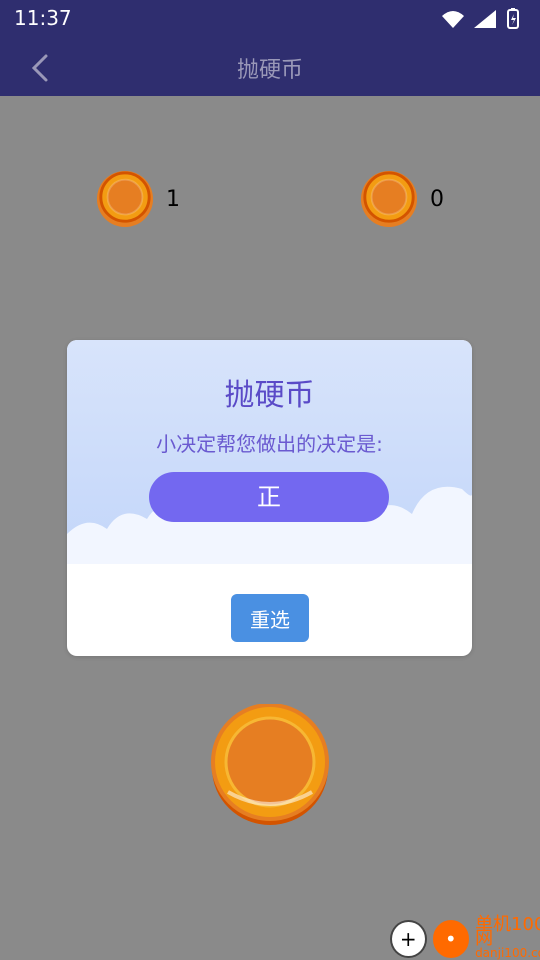 The height and width of the screenshot is (960, 540). I want to click on tails-coin-icon, so click(389, 199).